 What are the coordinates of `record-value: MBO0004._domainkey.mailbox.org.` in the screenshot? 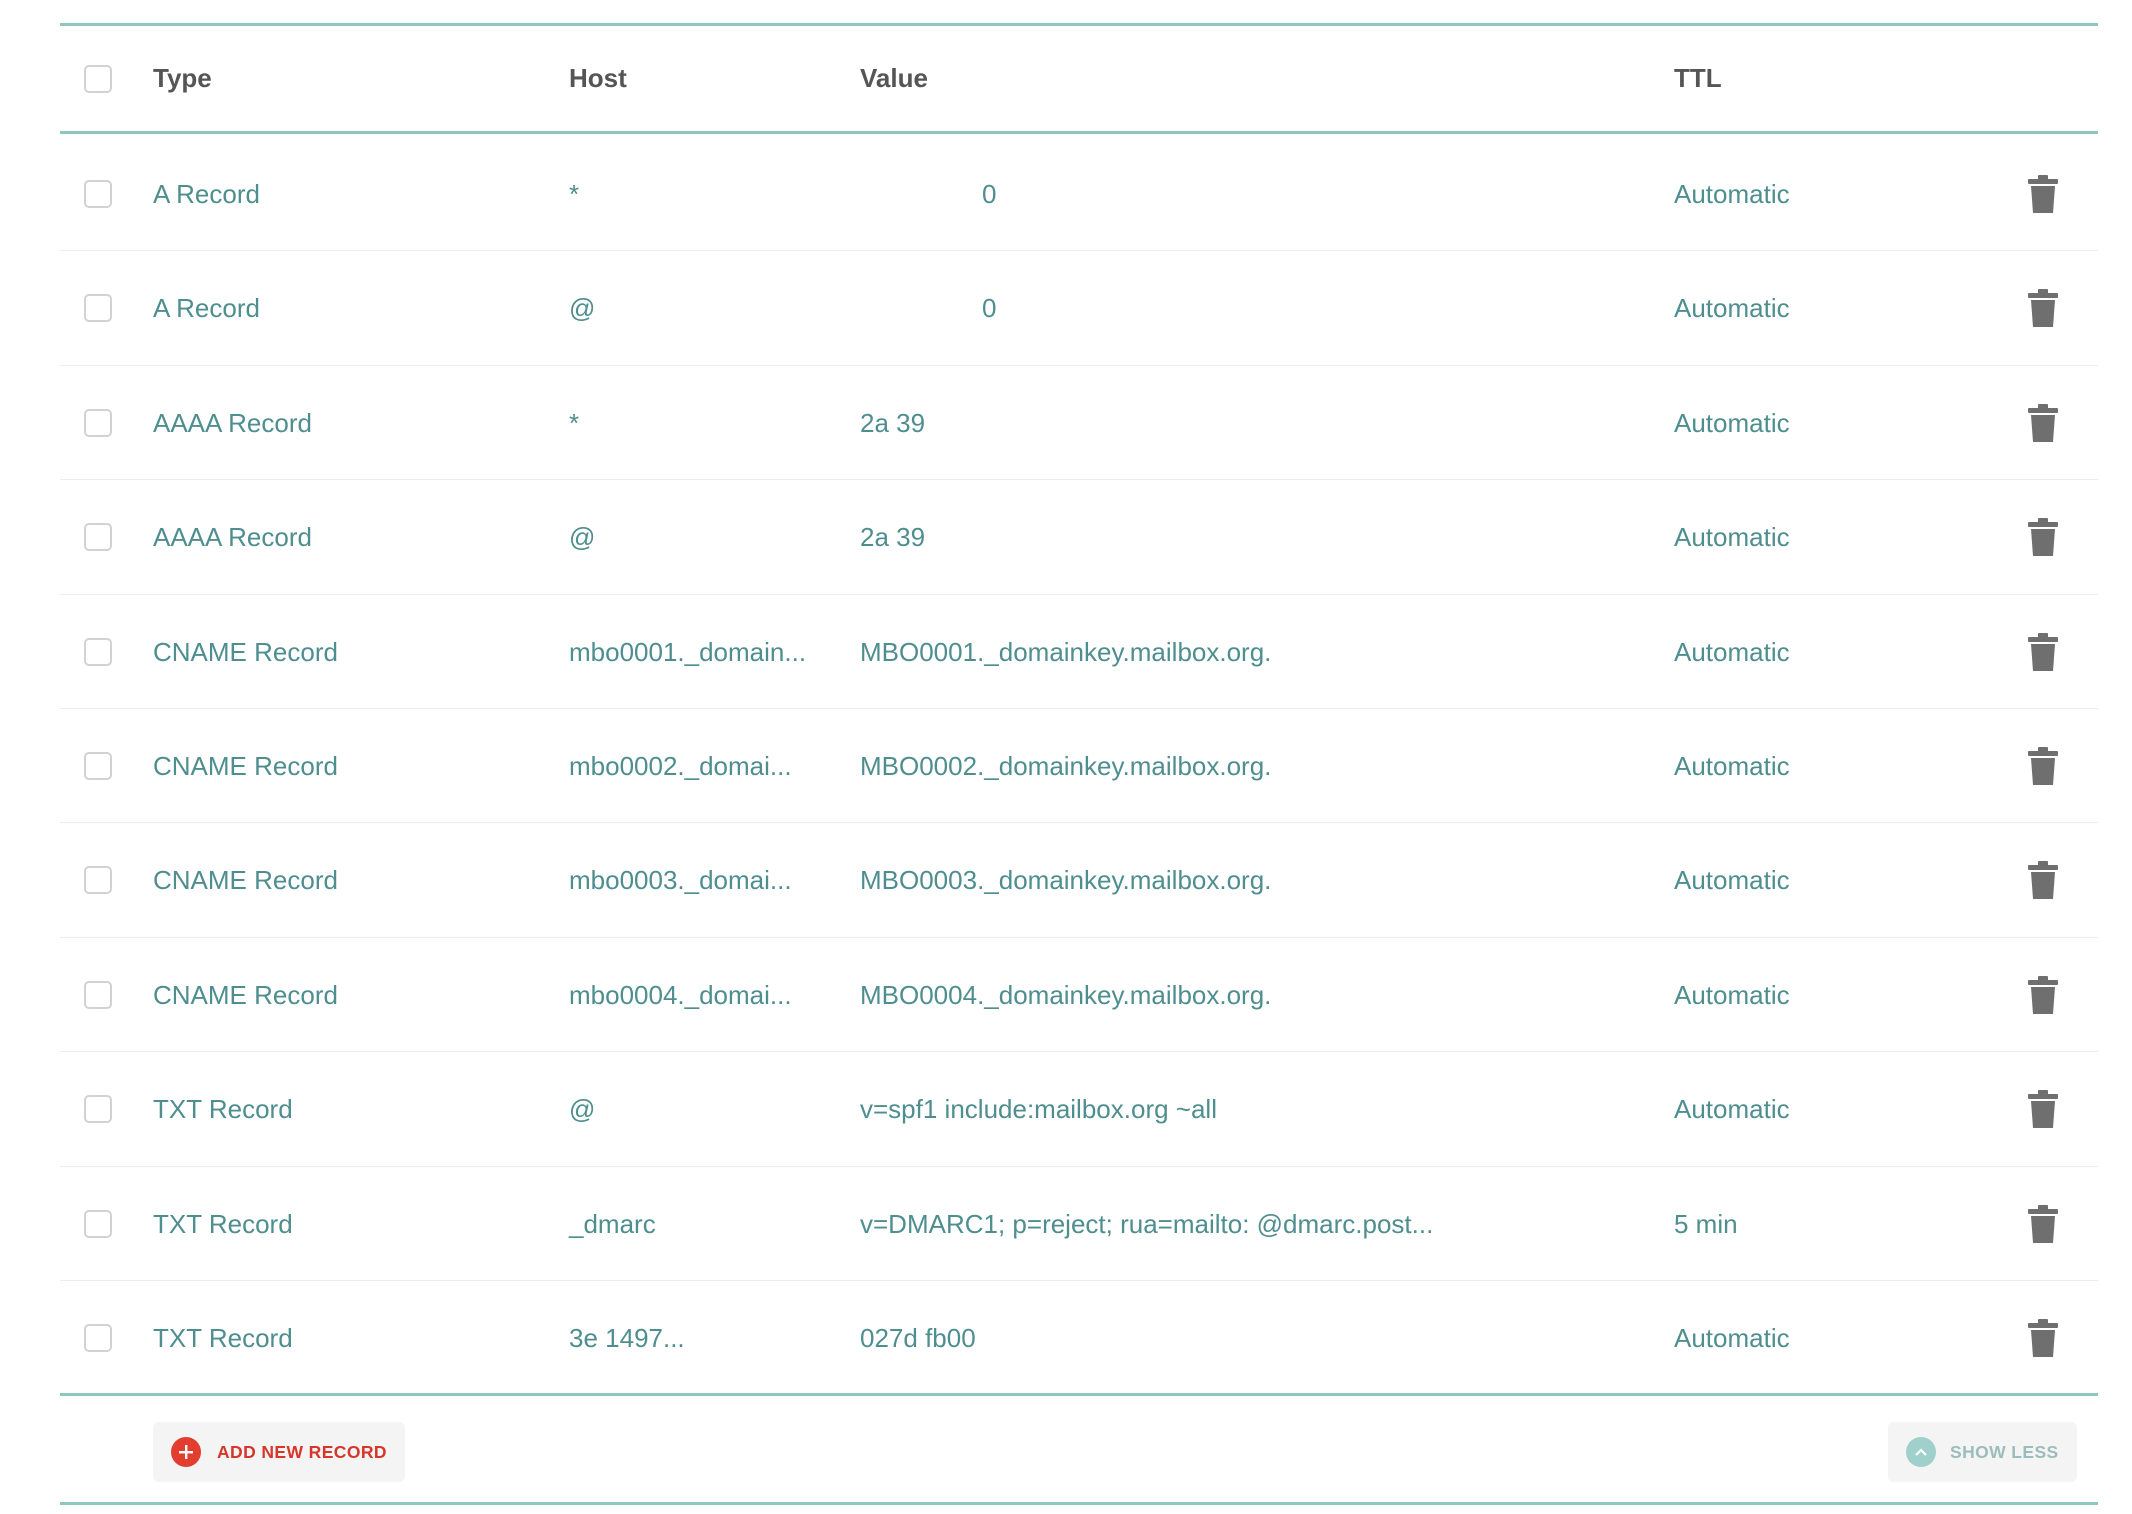 It's located at (1066, 994).